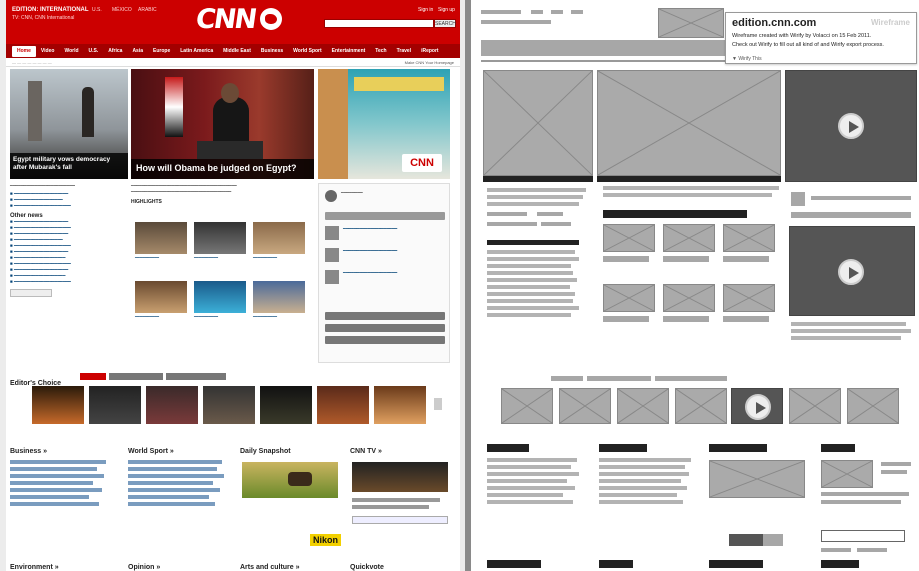 The width and height of the screenshot is (919, 571). What do you see at coordinates (747, 59) in the screenshot?
I see `callout-foot: ▼ Wirify This` at bounding box center [747, 59].